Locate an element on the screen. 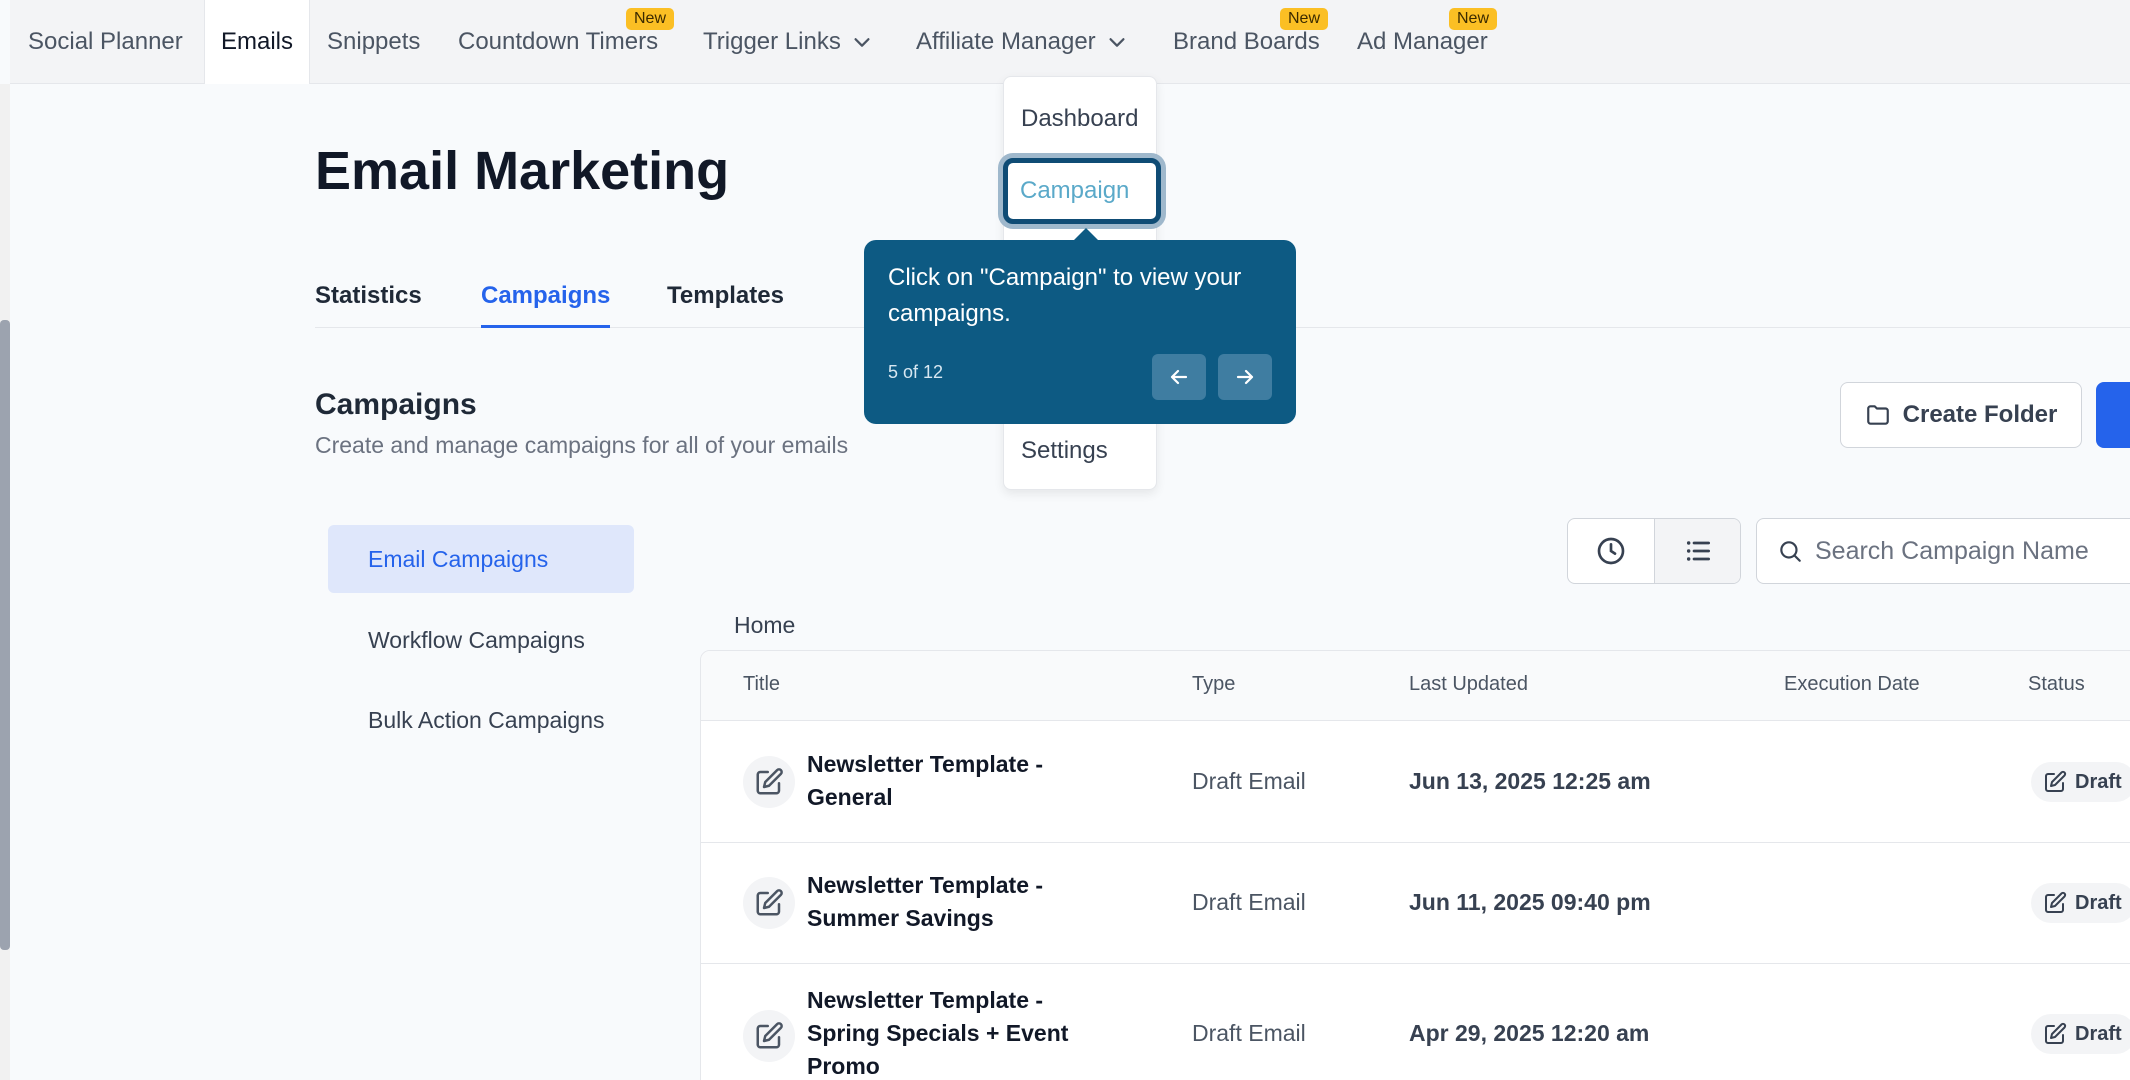  tab-templates: Templates is located at coordinates (725, 305).